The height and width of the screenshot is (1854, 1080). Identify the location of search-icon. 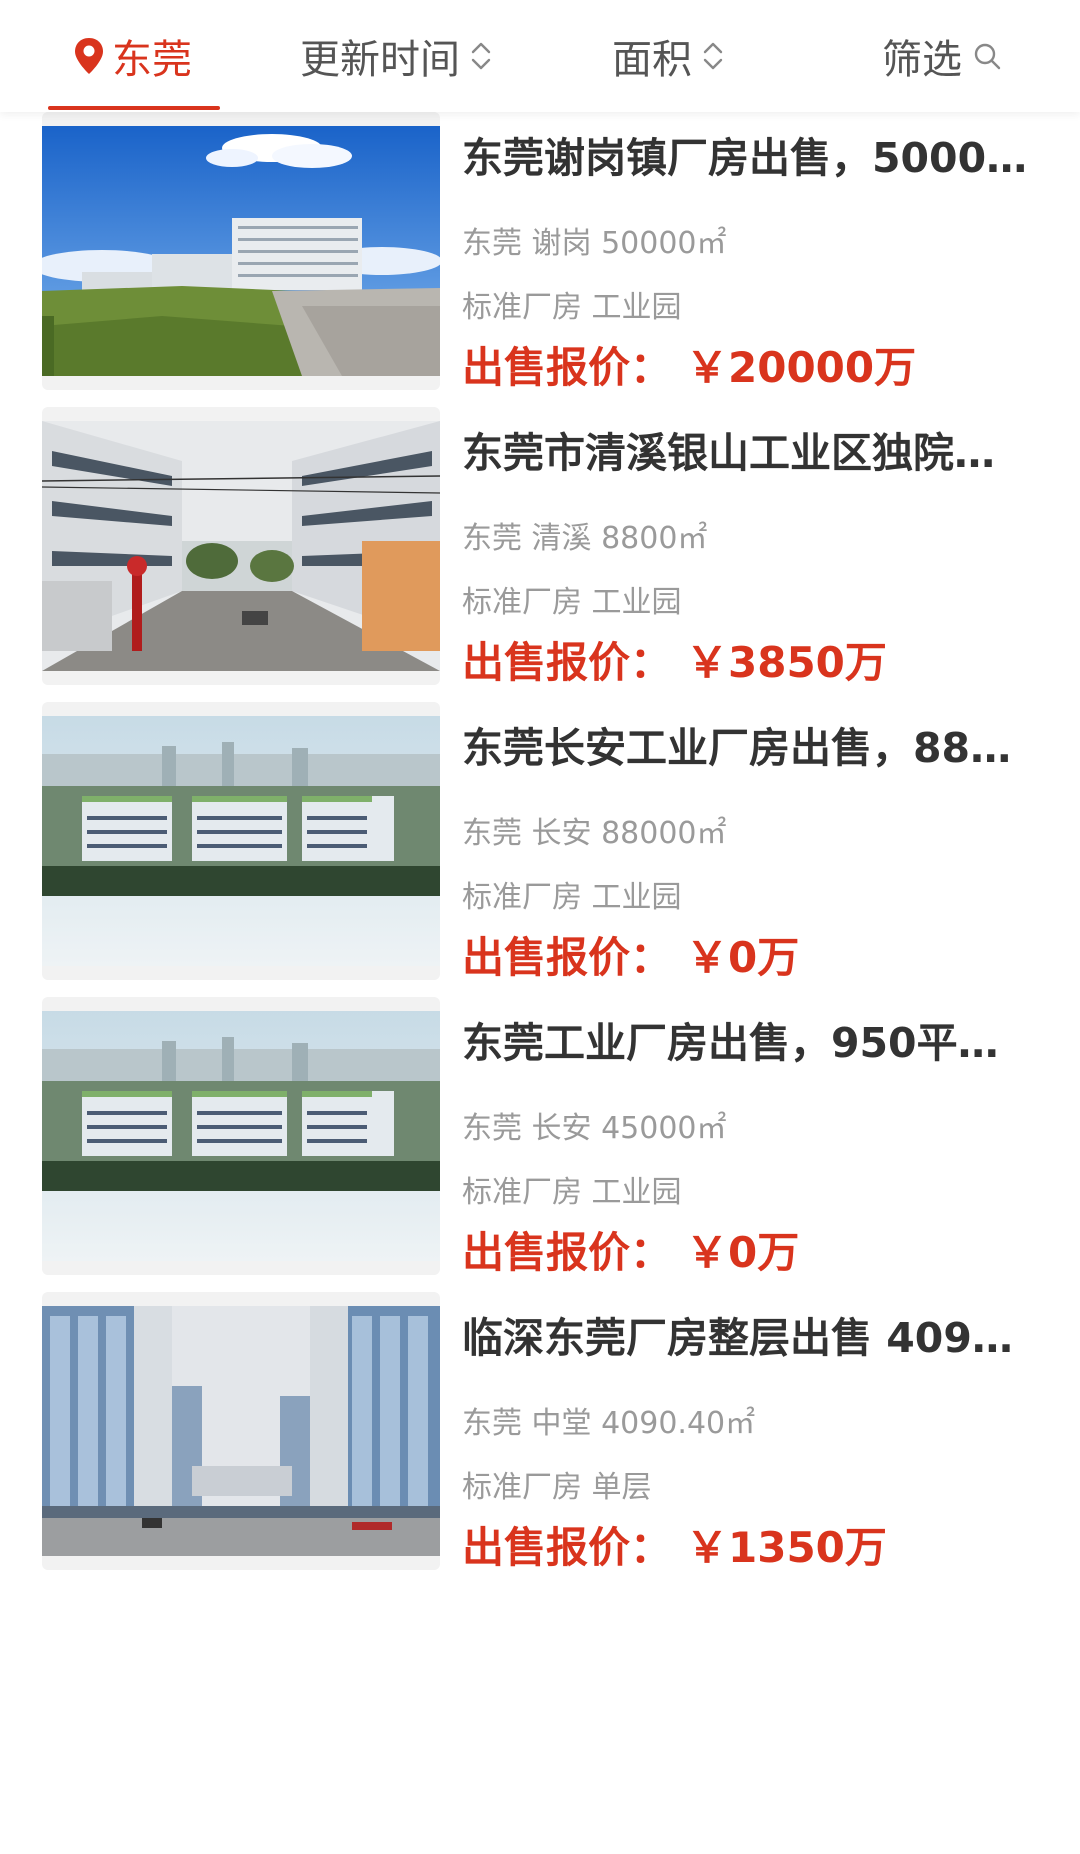
(987, 56).